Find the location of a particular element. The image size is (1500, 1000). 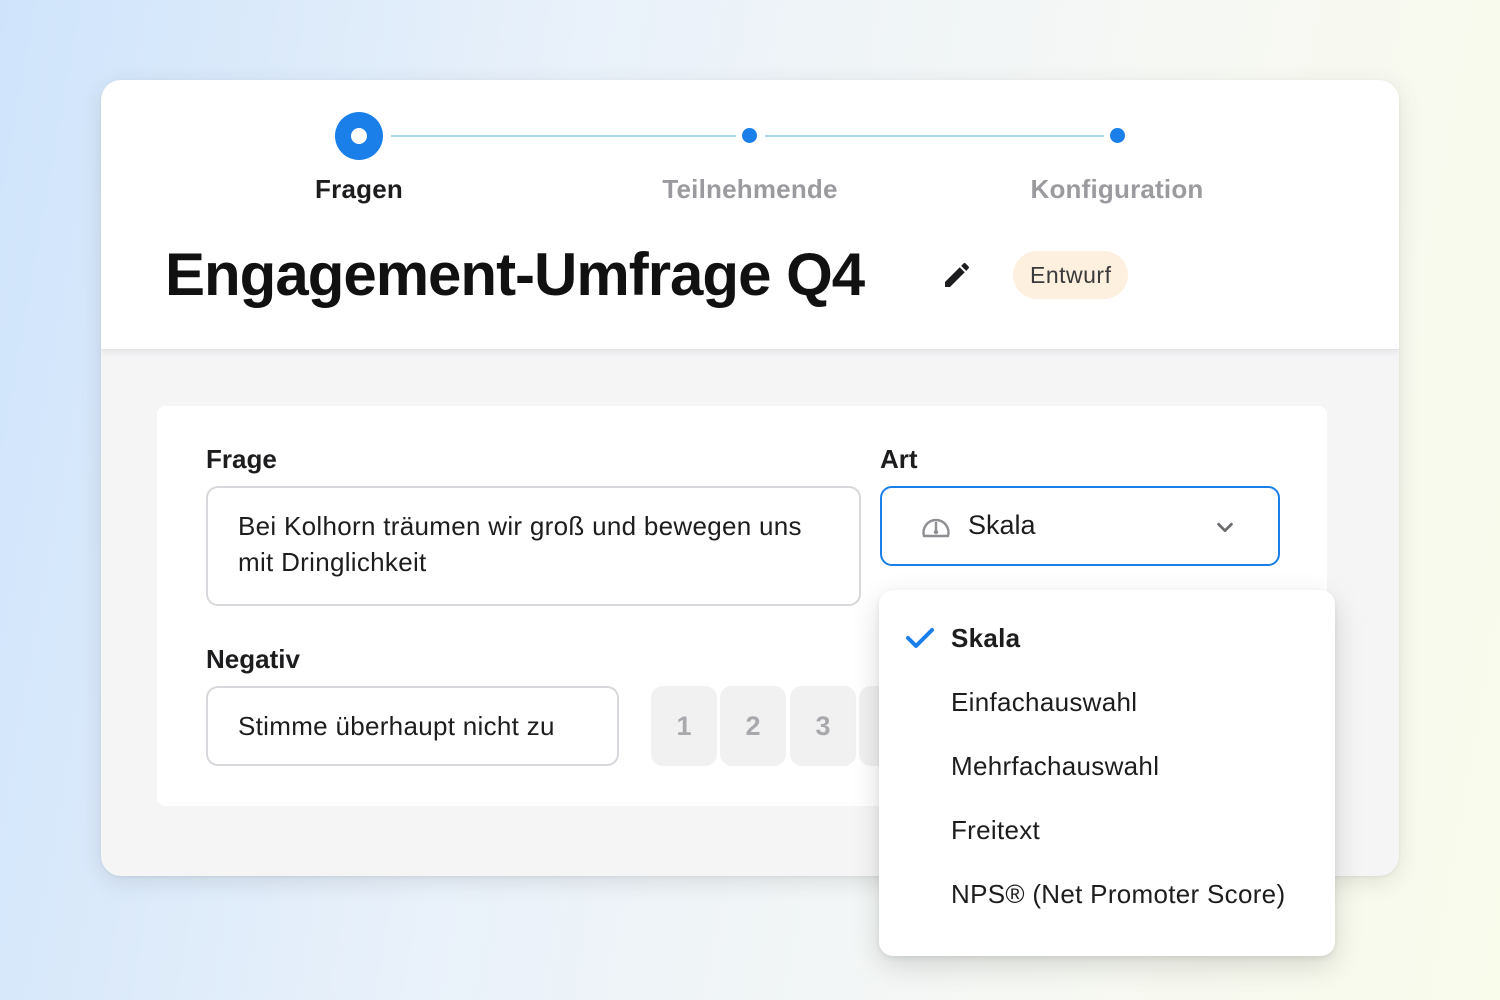

type-select: Skala is located at coordinates (1080, 526).